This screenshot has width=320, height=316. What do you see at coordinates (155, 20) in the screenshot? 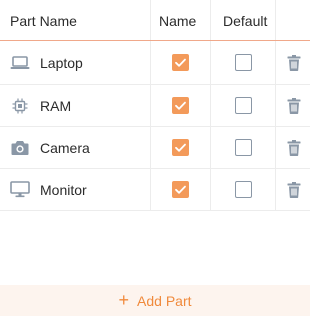
I see `table-header: Part Name Name Default` at bounding box center [155, 20].